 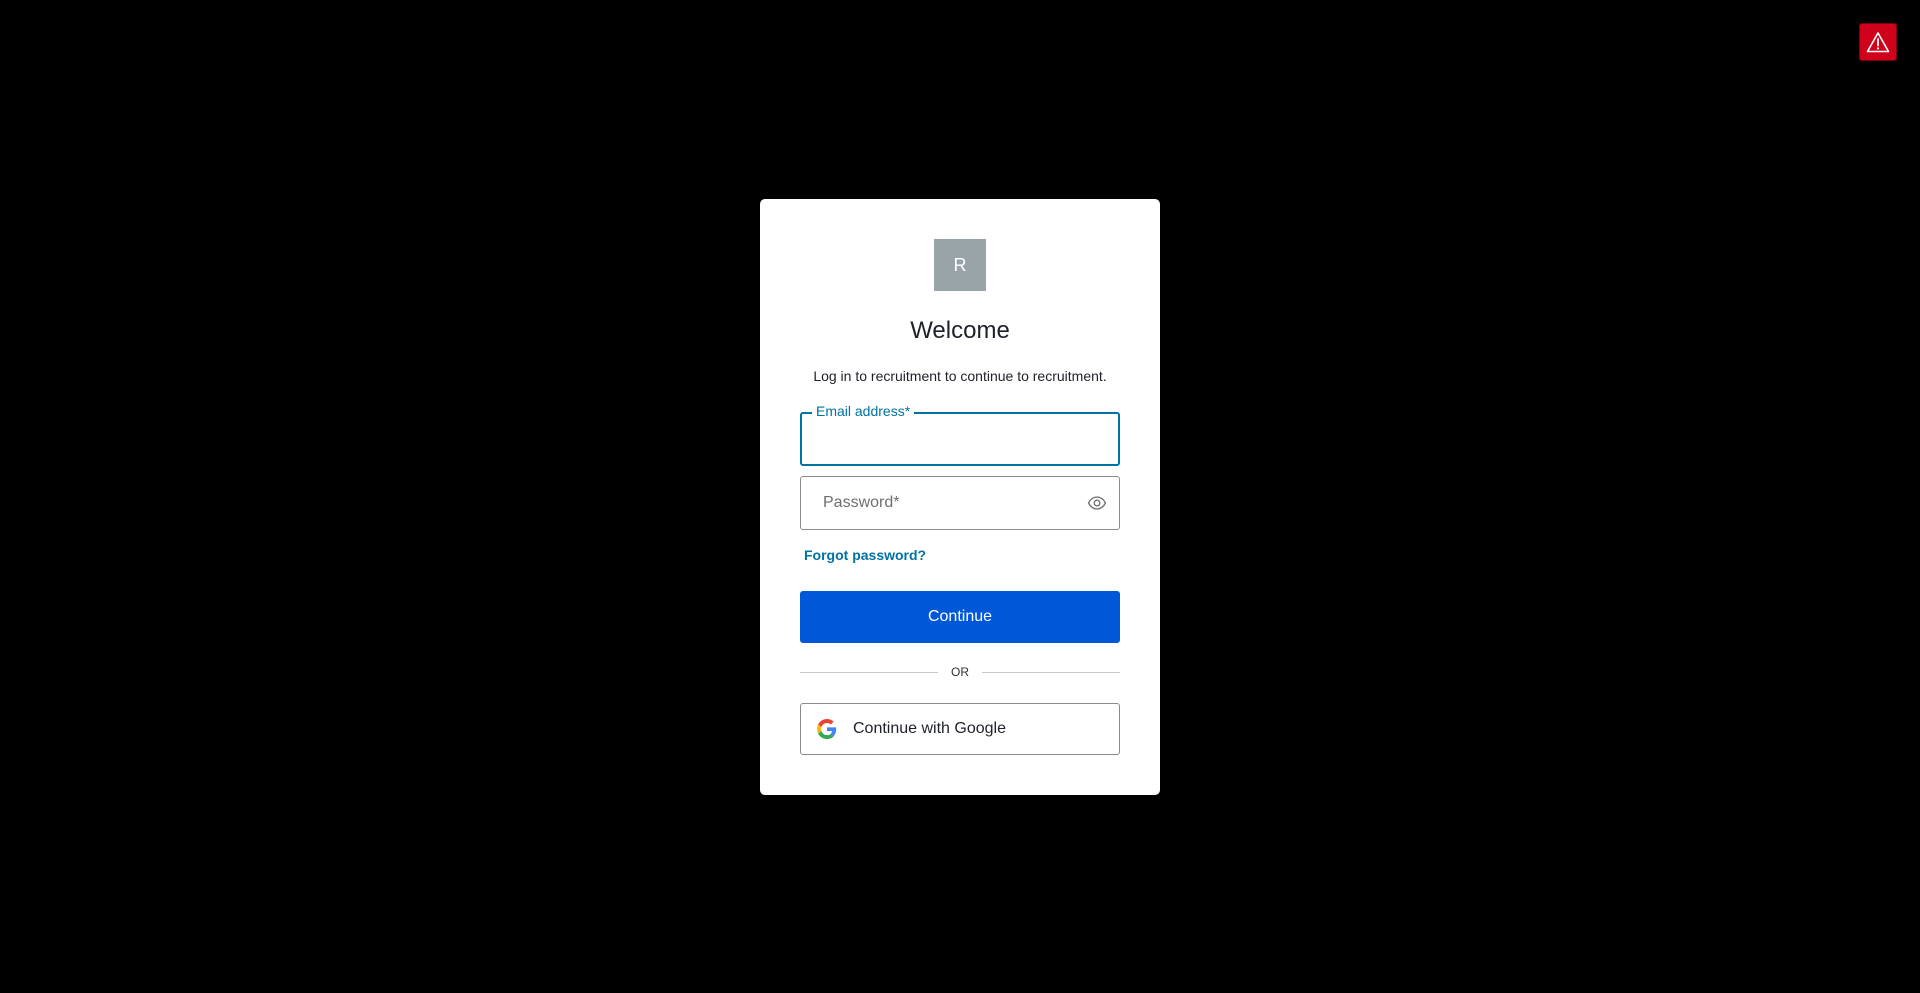 I want to click on or-divider: OR, so click(x=960, y=672).